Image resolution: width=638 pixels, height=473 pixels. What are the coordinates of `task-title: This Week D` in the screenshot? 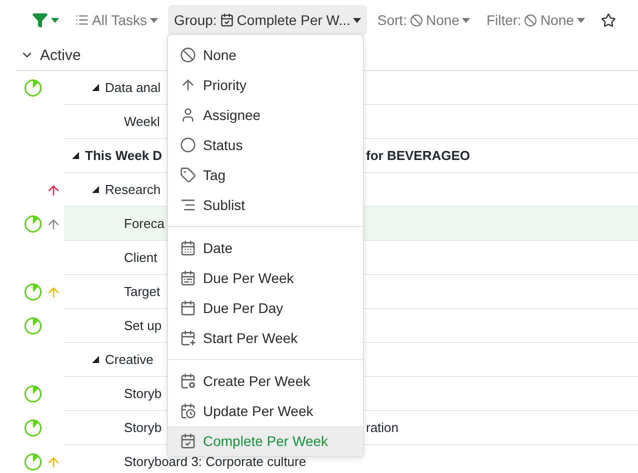 It's located at (123, 155).